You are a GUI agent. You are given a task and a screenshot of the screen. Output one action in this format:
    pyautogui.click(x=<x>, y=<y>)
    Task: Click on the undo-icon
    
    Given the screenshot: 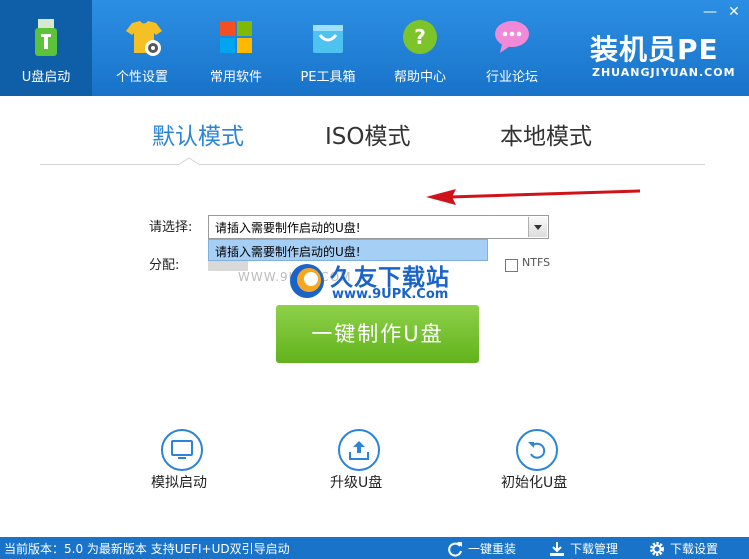 What is the action you would take?
    pyautogui.click(x=537, y=450)
    